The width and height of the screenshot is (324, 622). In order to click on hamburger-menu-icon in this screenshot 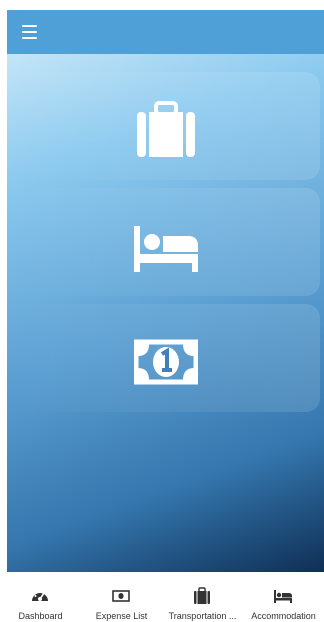, I will do `click(30, 32)`.